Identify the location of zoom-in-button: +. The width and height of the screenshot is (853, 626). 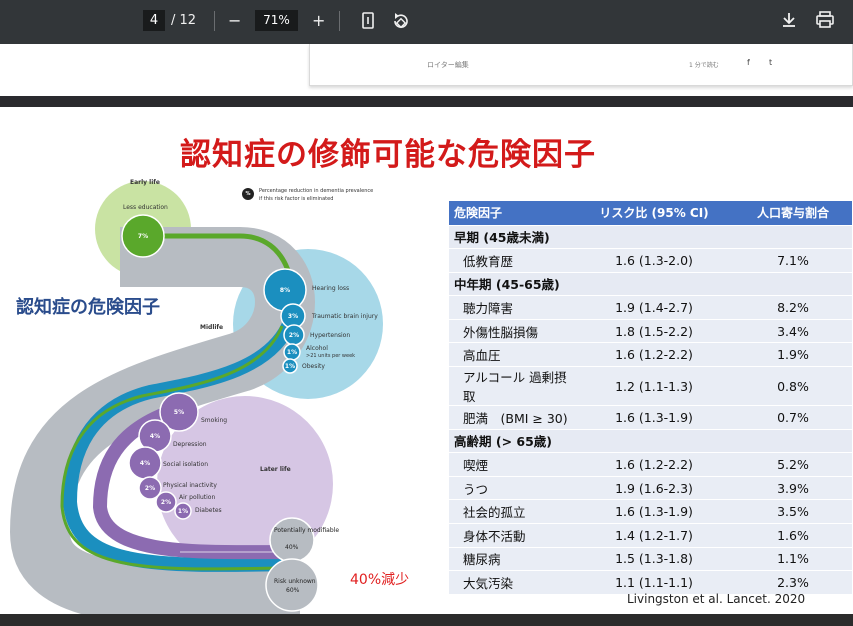
(318, 21).